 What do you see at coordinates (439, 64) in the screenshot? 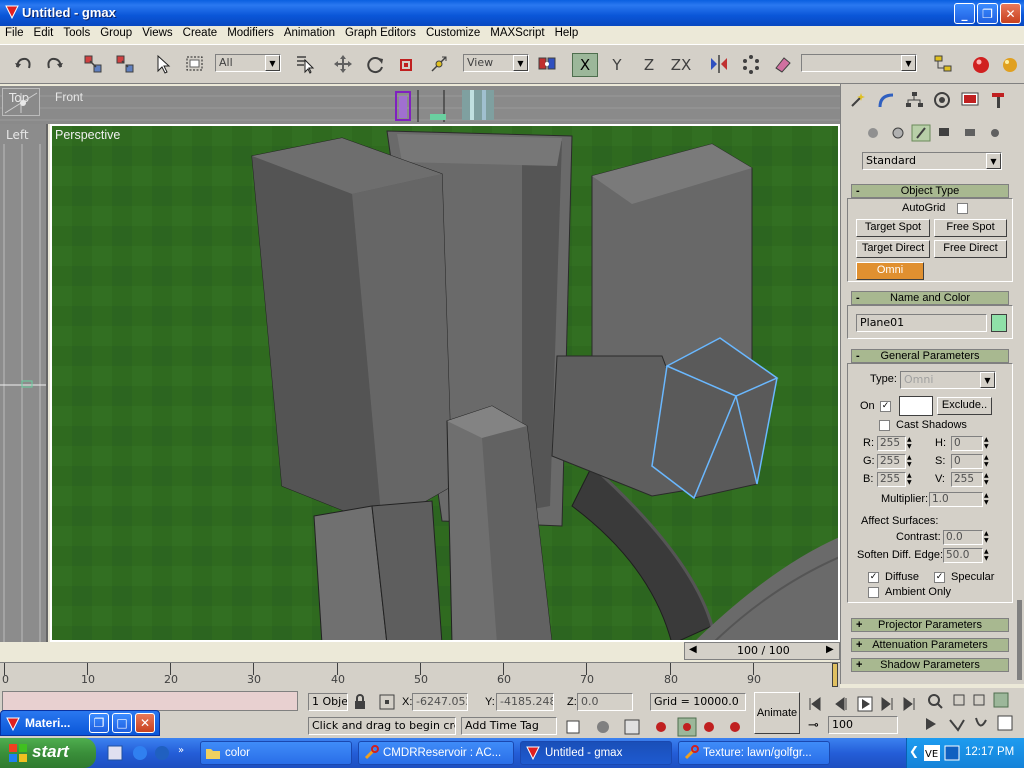
I see `use-pivot-button` at bounding box center [439, 64].